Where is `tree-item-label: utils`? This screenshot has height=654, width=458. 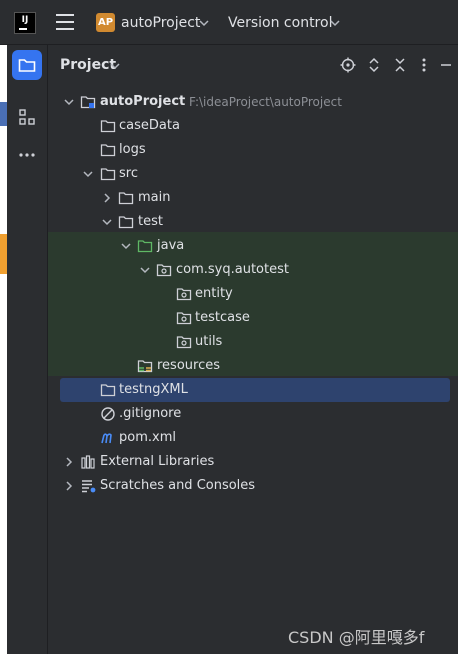 tree-item-label: utils is located at coordinates (209, 341).